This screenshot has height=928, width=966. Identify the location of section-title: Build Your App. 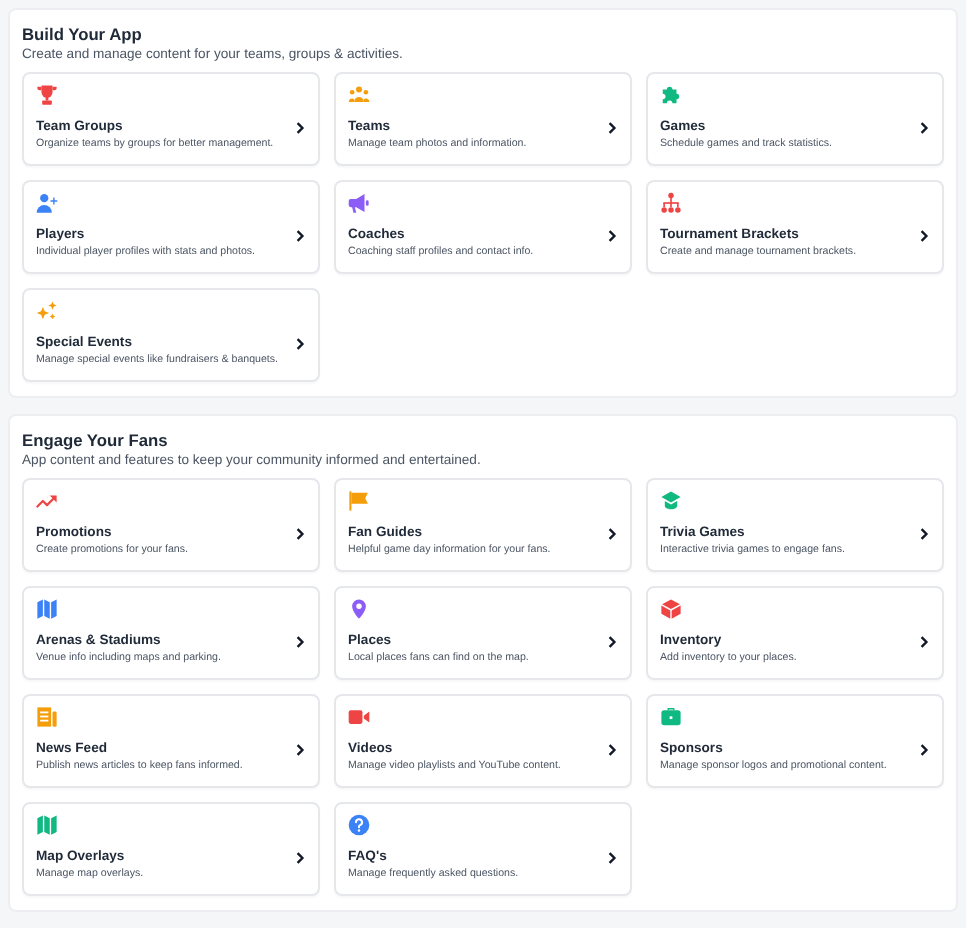
(83, 35).